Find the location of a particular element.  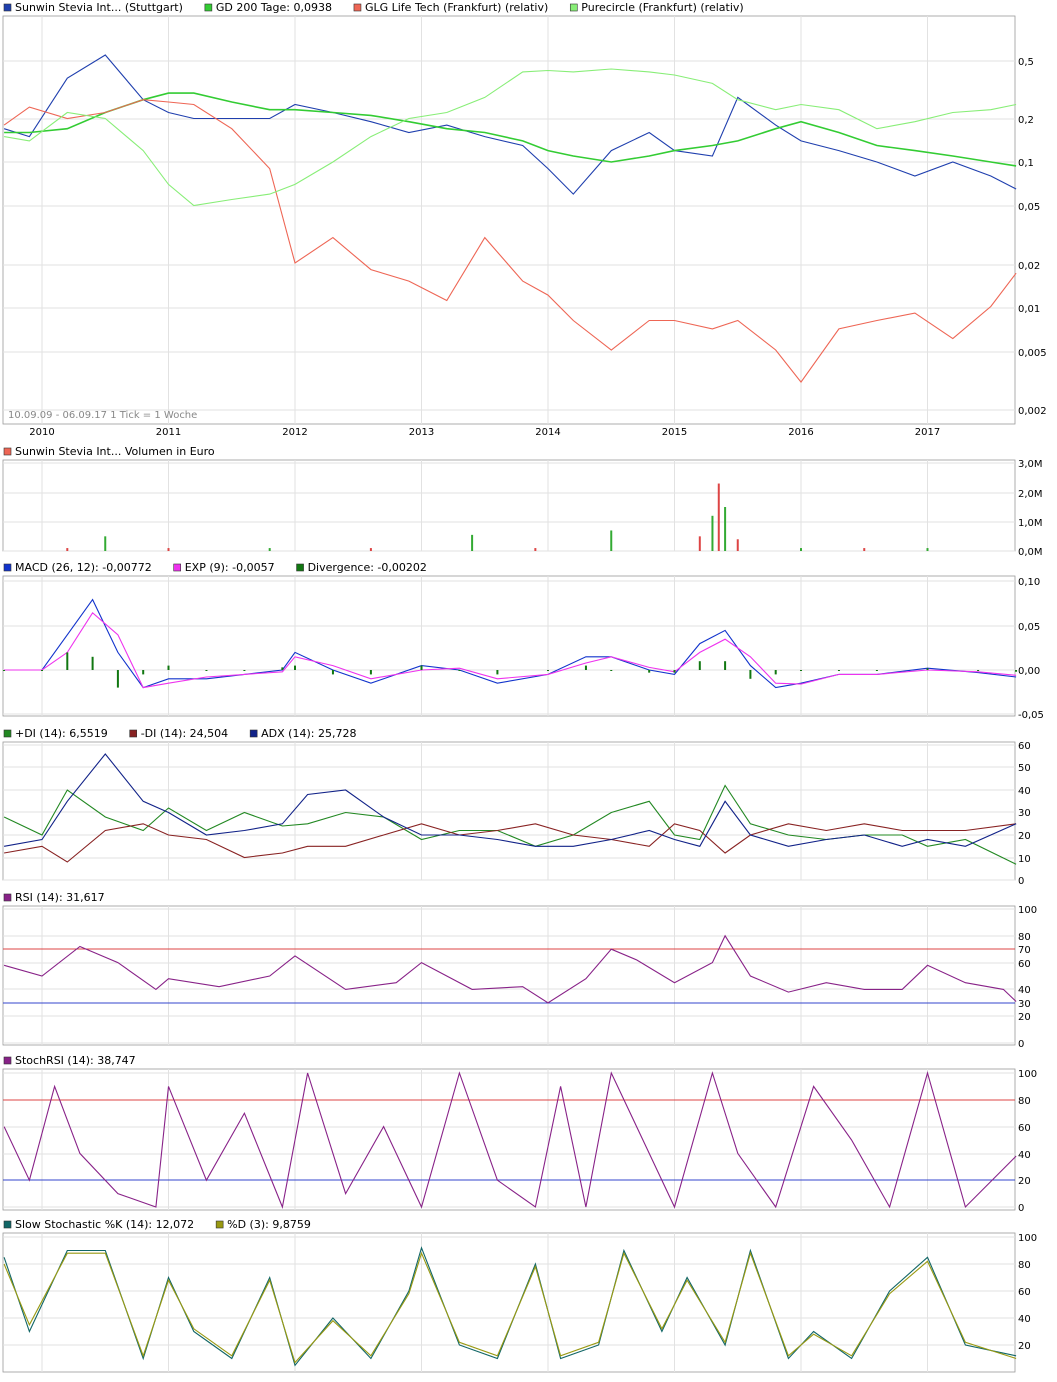

legend-label: Slow Stochastic %K (14): 12,072 is located at coordinates (104, 1224).